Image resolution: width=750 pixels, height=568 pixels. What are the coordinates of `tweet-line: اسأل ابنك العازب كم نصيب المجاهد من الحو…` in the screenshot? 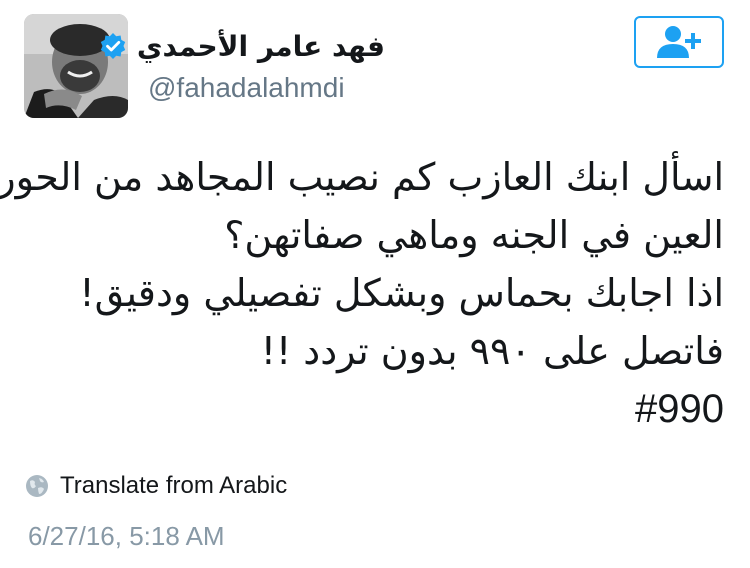 It's located at (362, 177).